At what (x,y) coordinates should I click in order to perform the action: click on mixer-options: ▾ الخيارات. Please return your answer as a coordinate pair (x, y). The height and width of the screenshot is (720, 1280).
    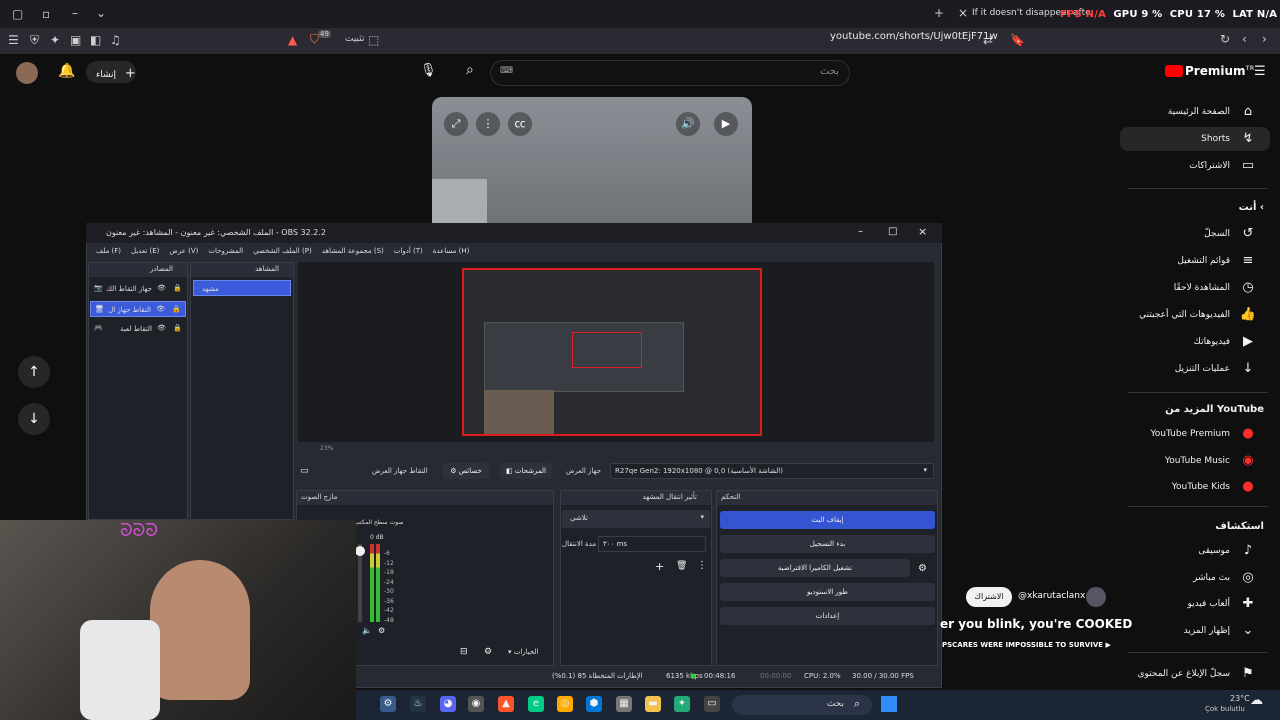
    Looking at the image, I should click on (523, 652).